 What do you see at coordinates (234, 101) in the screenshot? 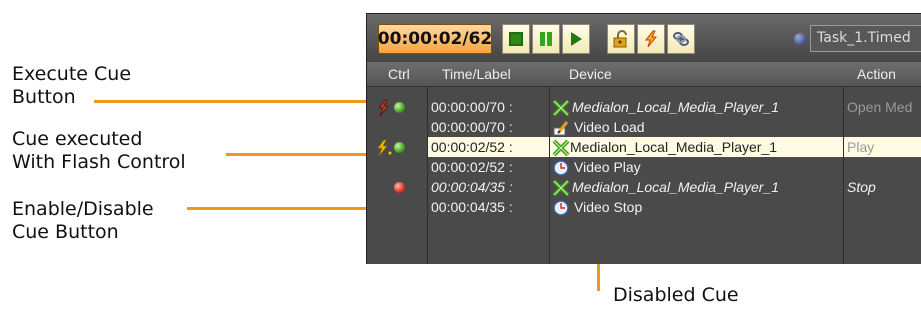
I see `leader-line-execute` at bounding box center [234, 101].